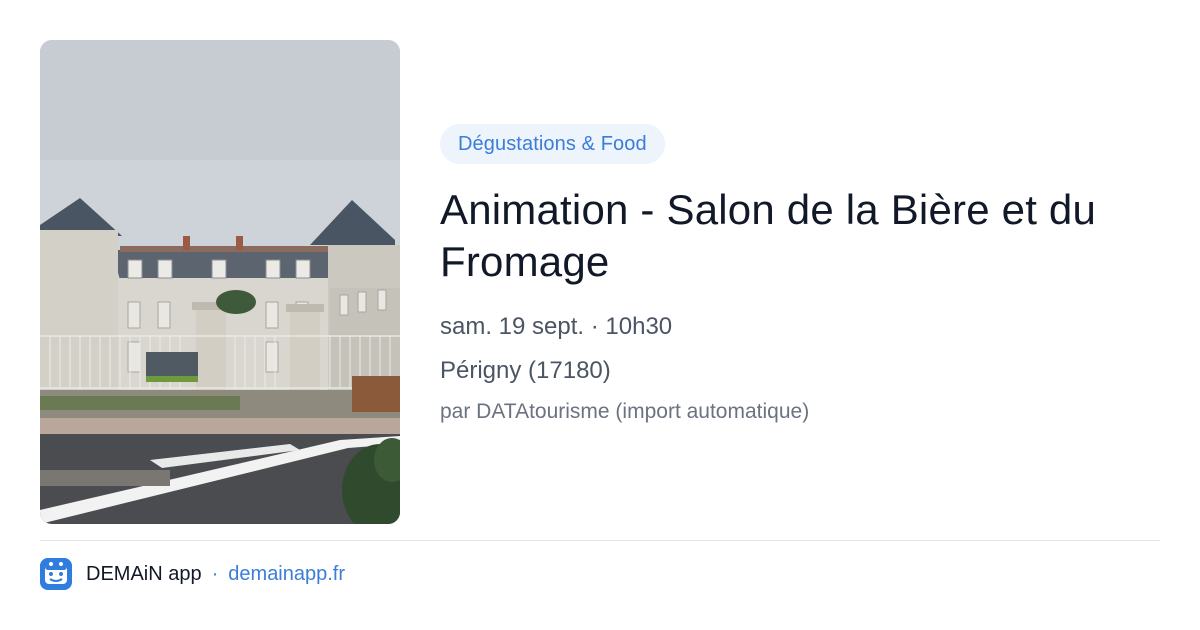 The image size is (1200, 630). Describe the element at coordinates (525, 370) in the screenshot. I see `event-location: Périgny (17180)` at that location.